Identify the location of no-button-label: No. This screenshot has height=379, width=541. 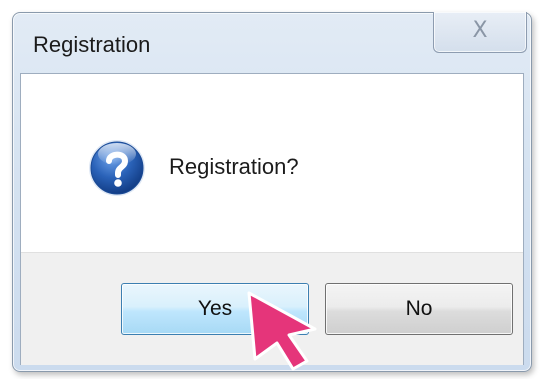
(419, 308).